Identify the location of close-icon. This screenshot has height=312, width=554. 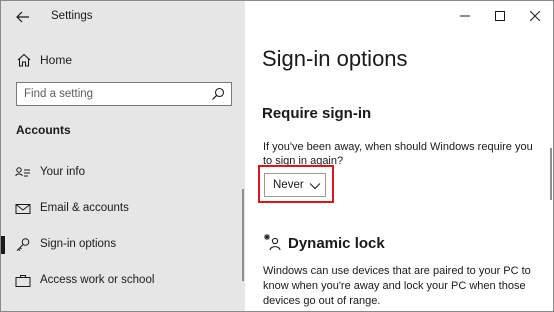
(535, 16).